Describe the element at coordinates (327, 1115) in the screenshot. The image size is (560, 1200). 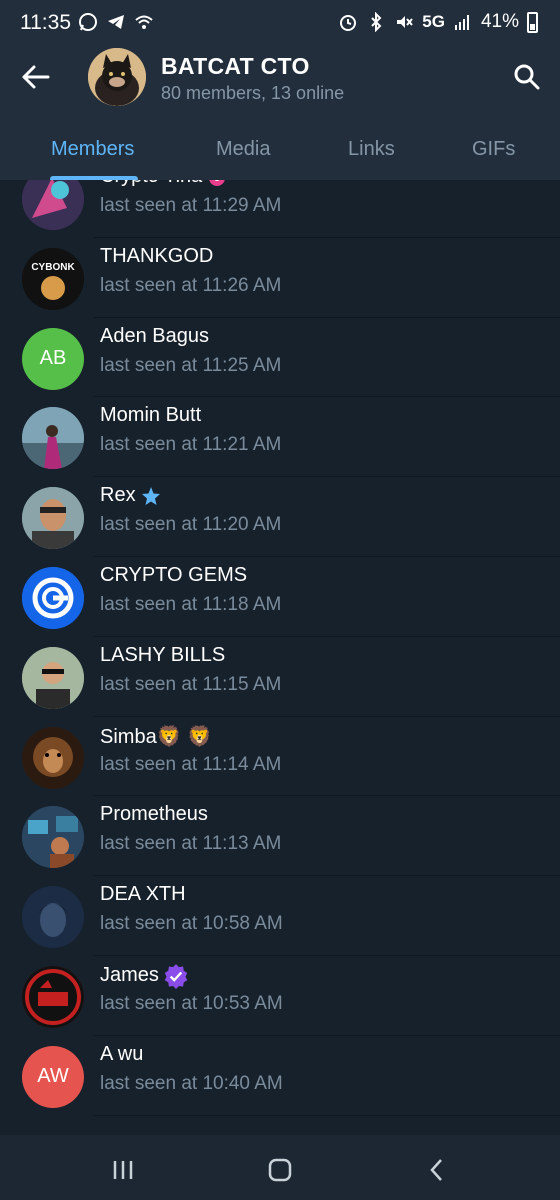
I see `row-divider` at that location.